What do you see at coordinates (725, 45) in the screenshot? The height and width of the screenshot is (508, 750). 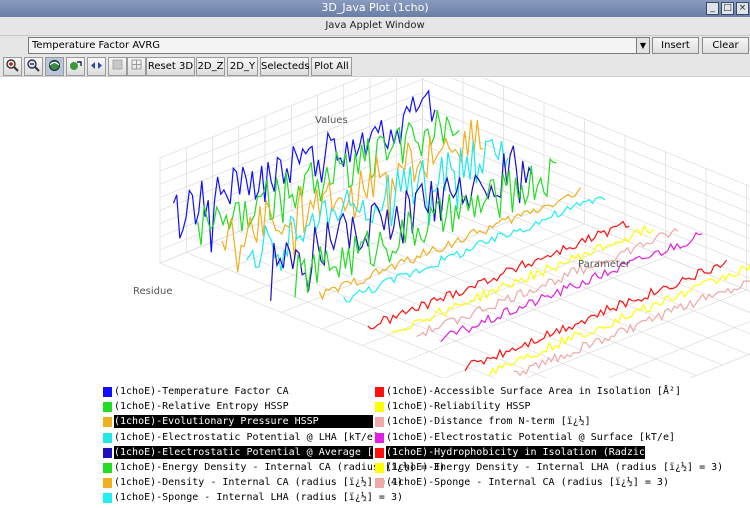 I see `clear-button: Clear` at bounding box center [725, 45].